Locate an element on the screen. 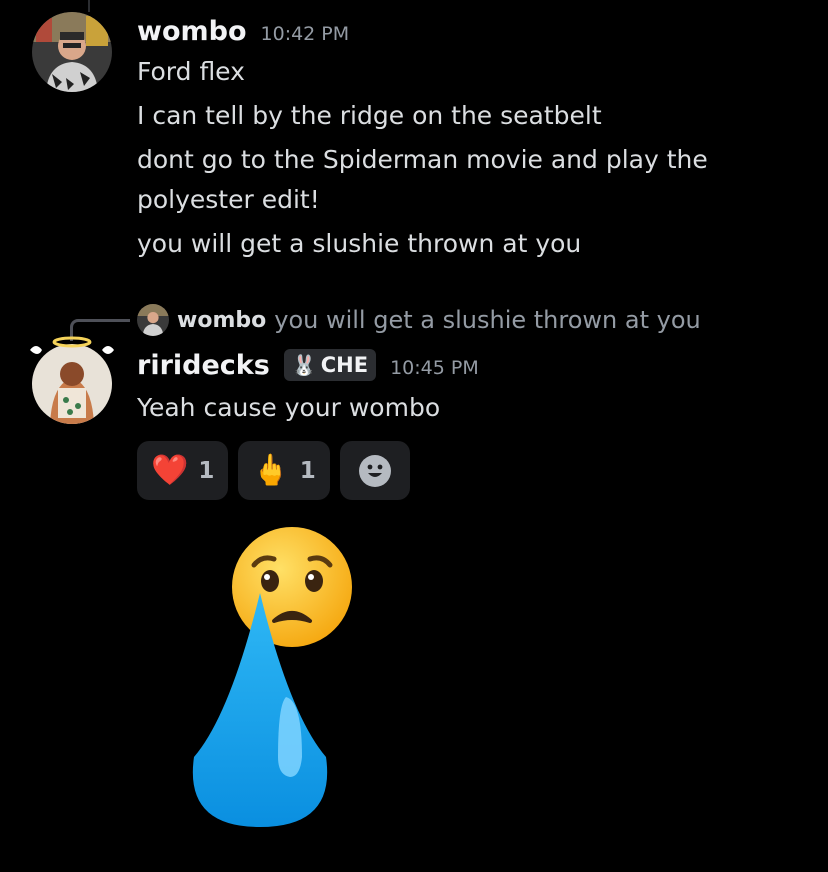 The height and width of the screenshot is (872, 828). message-line: Ford flex is located at coordinates (191, 71).